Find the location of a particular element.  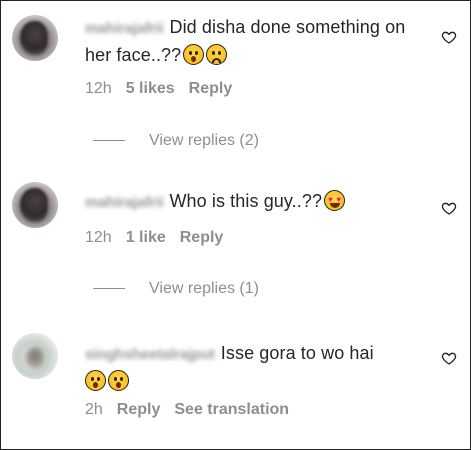

comment-meta: 12h 5 likes Reply is located at coordinates (165, 89).